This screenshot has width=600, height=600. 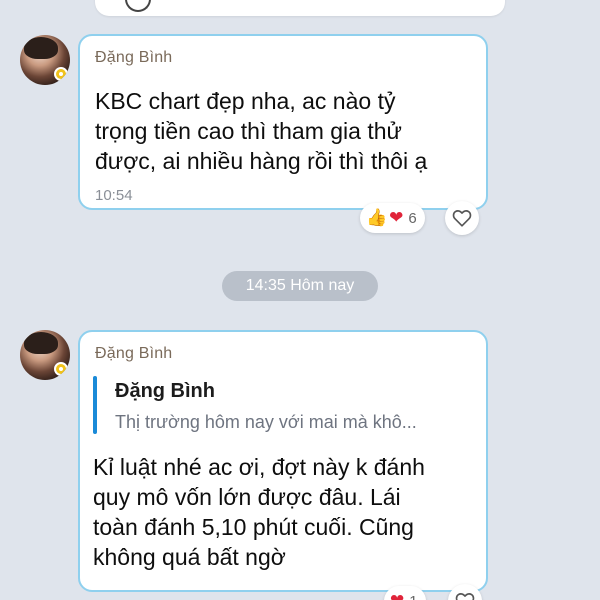 What do you see at coordinates (300, 286) in the screenshot?
I see `date-separator: 14:35 Hôm nay` at bounding box center [300, 286].